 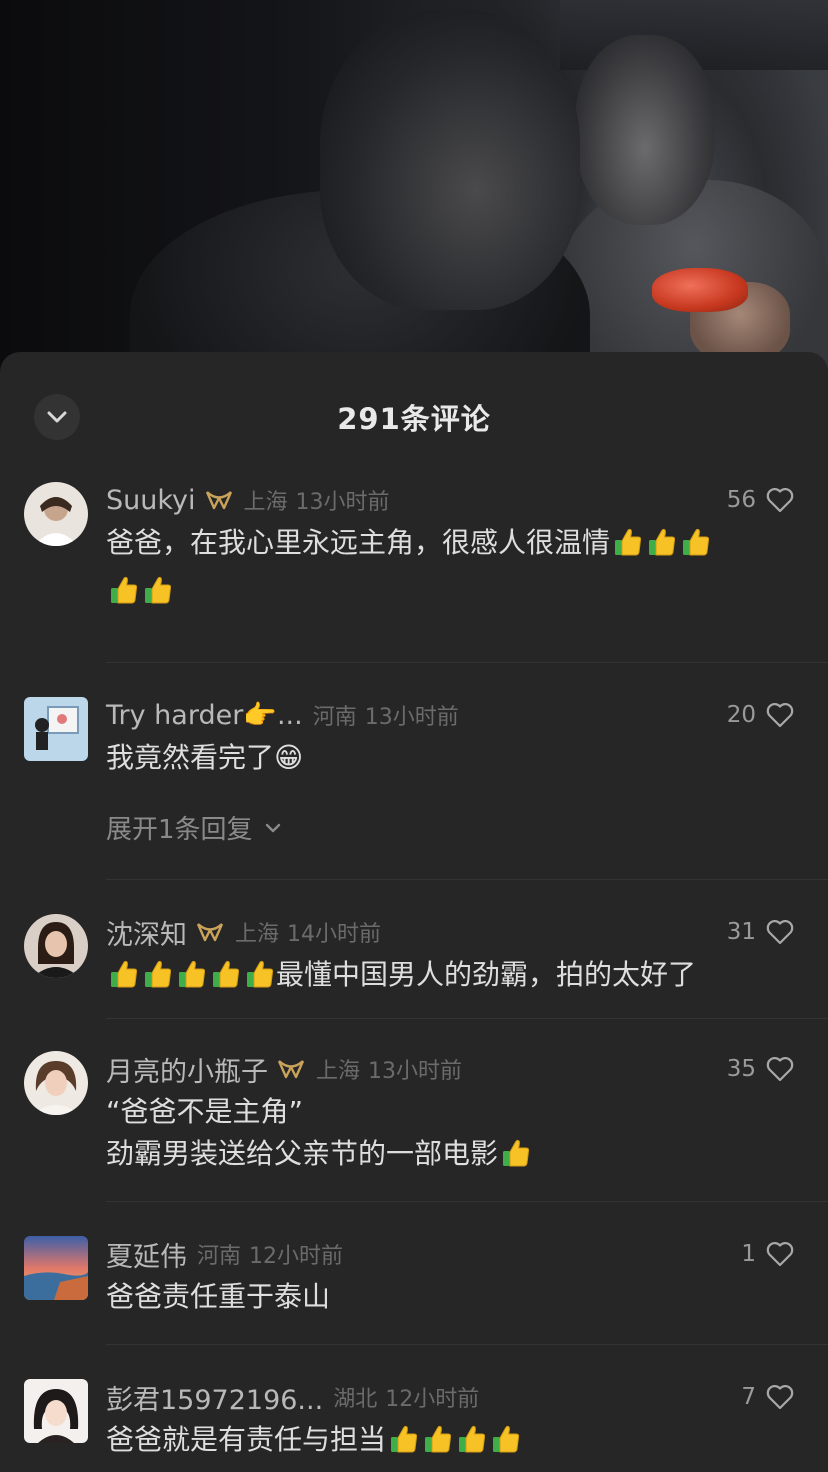 I want to click on chevron-down-icon, so click(x=272, y=827).